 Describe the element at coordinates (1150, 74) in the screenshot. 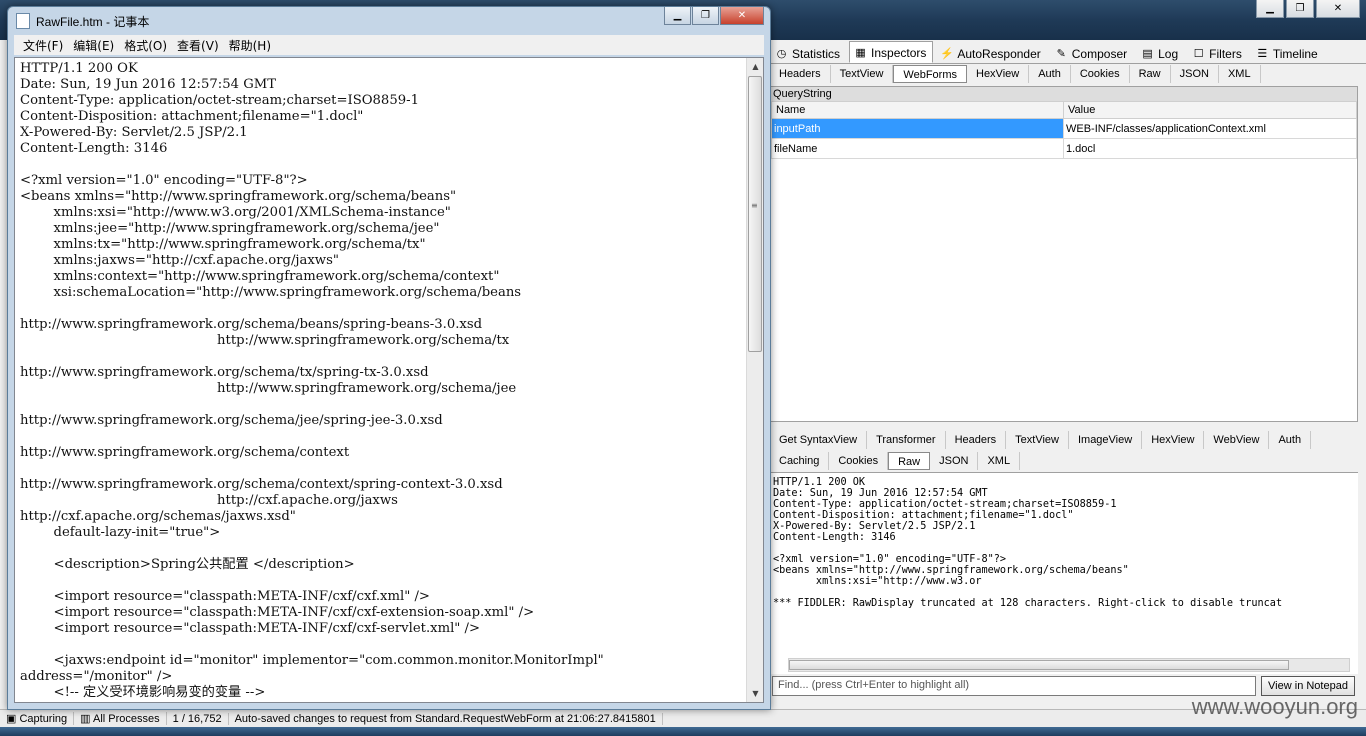

I see `req-tab-raw: Raw` at that location.